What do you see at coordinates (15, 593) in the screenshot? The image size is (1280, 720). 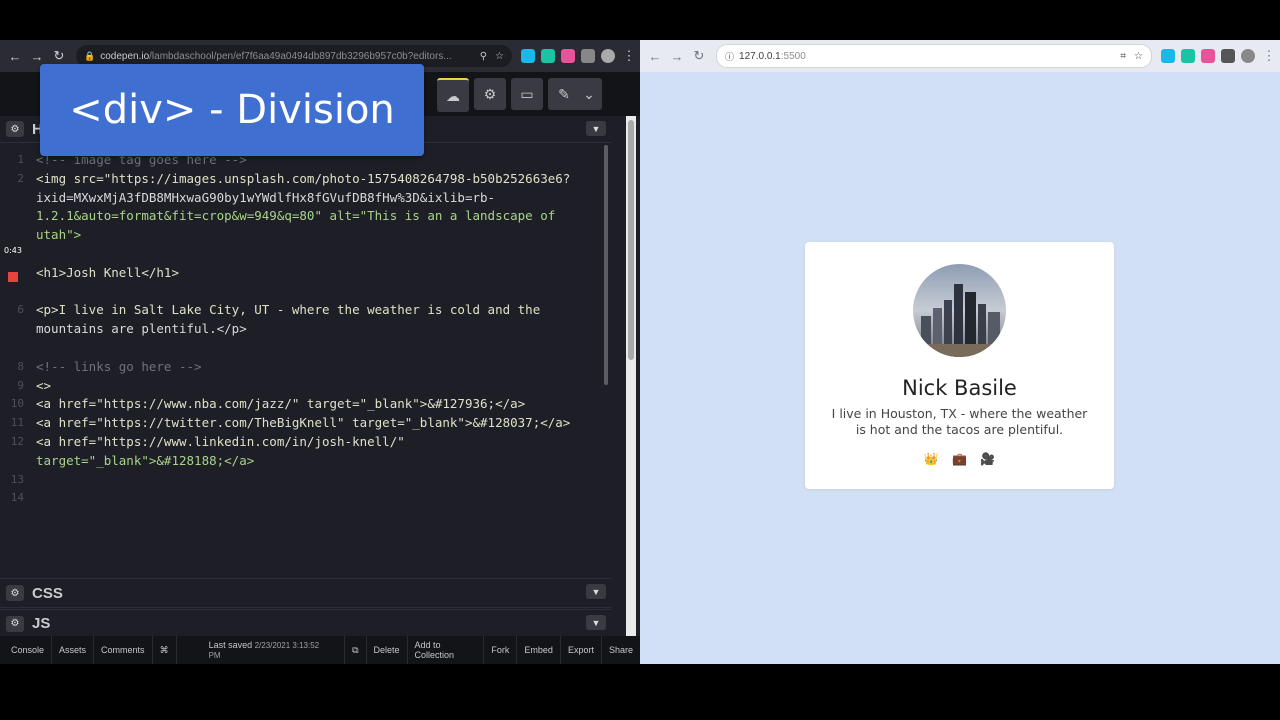 I see `css-settings-gear-icon: ⚙` at bounding box center [15, 593].